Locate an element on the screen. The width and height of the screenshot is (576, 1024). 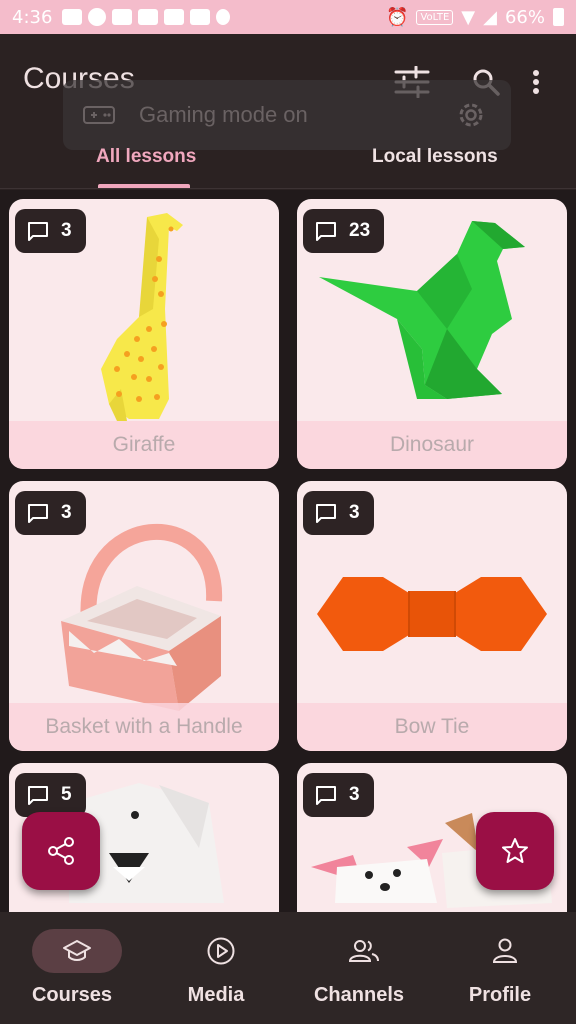
lesson-title: Dinosaur is located at coordinates (432, 445).